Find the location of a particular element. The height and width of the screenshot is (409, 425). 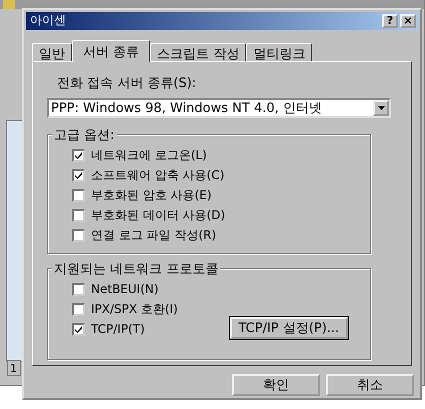

server-type-dropdown: PPP: Windows 98, Windows NT 4.0, 인터넷 is located at coordinates (219, 108).